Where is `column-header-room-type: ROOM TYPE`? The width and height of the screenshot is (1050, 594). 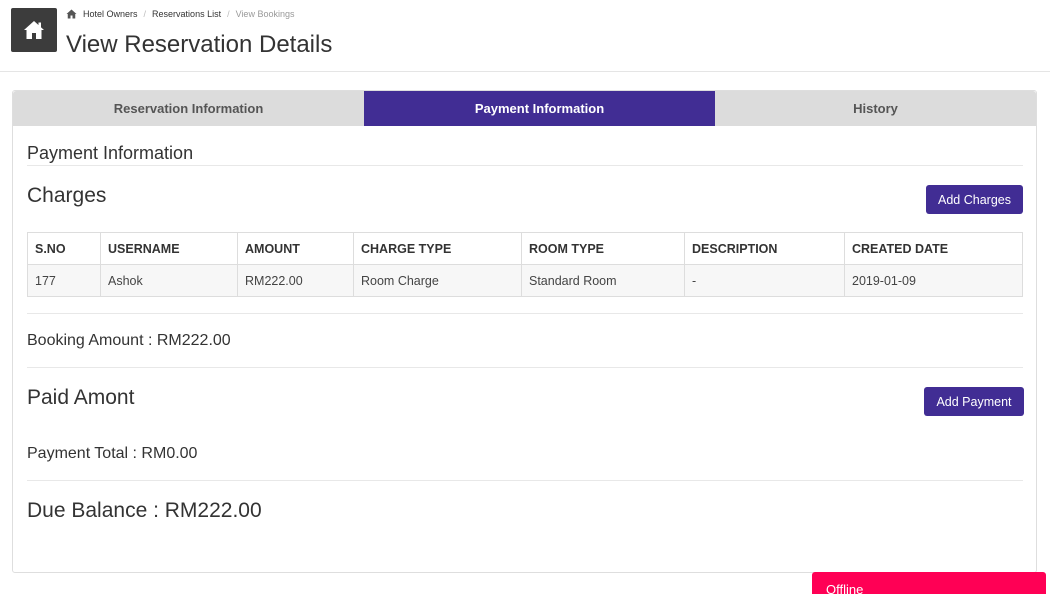
column-header-room-type: ROOM TYPE is located at coordinates (603, 248).